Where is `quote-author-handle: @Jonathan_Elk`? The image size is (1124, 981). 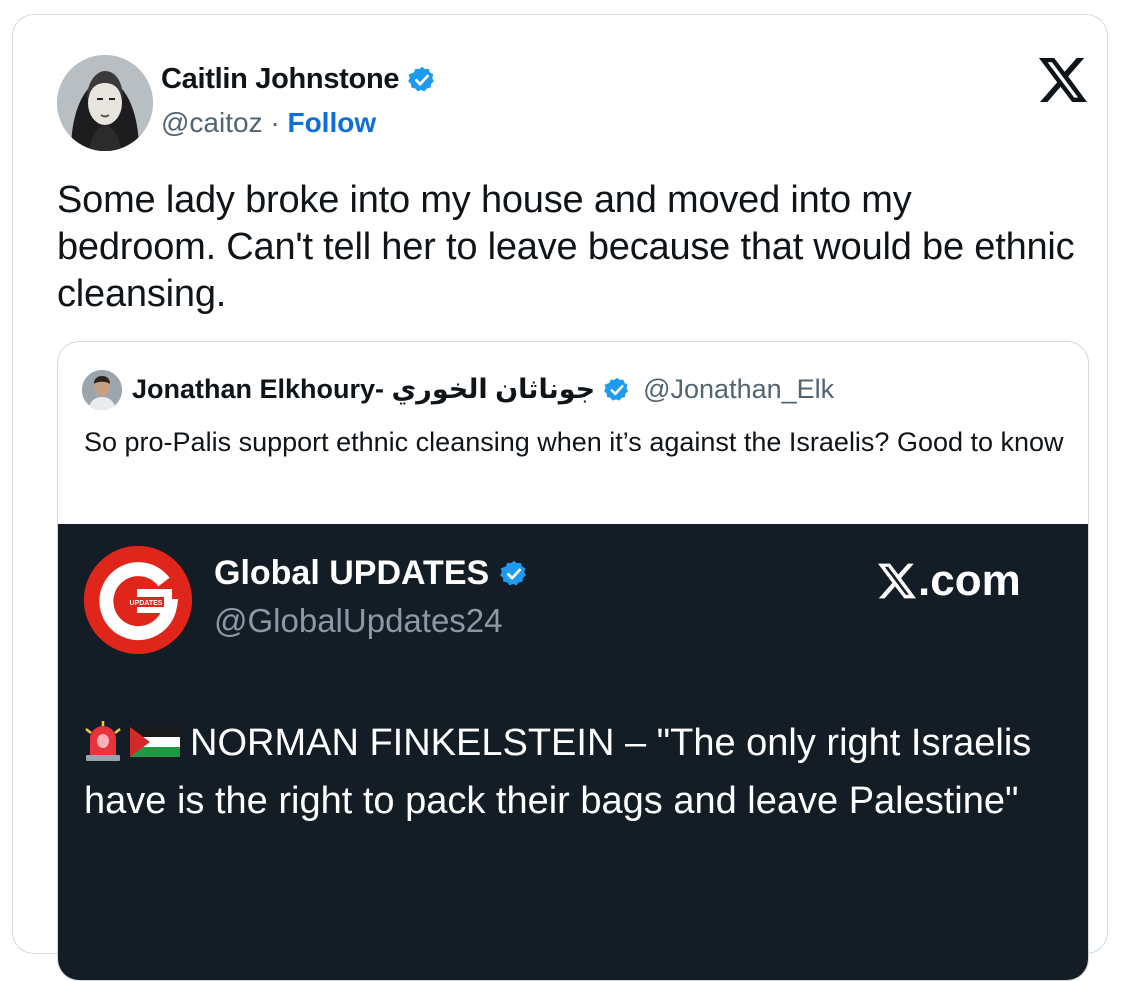 quote-author-handle: @Jonathan_Elk is located at coordinates (738, 389).